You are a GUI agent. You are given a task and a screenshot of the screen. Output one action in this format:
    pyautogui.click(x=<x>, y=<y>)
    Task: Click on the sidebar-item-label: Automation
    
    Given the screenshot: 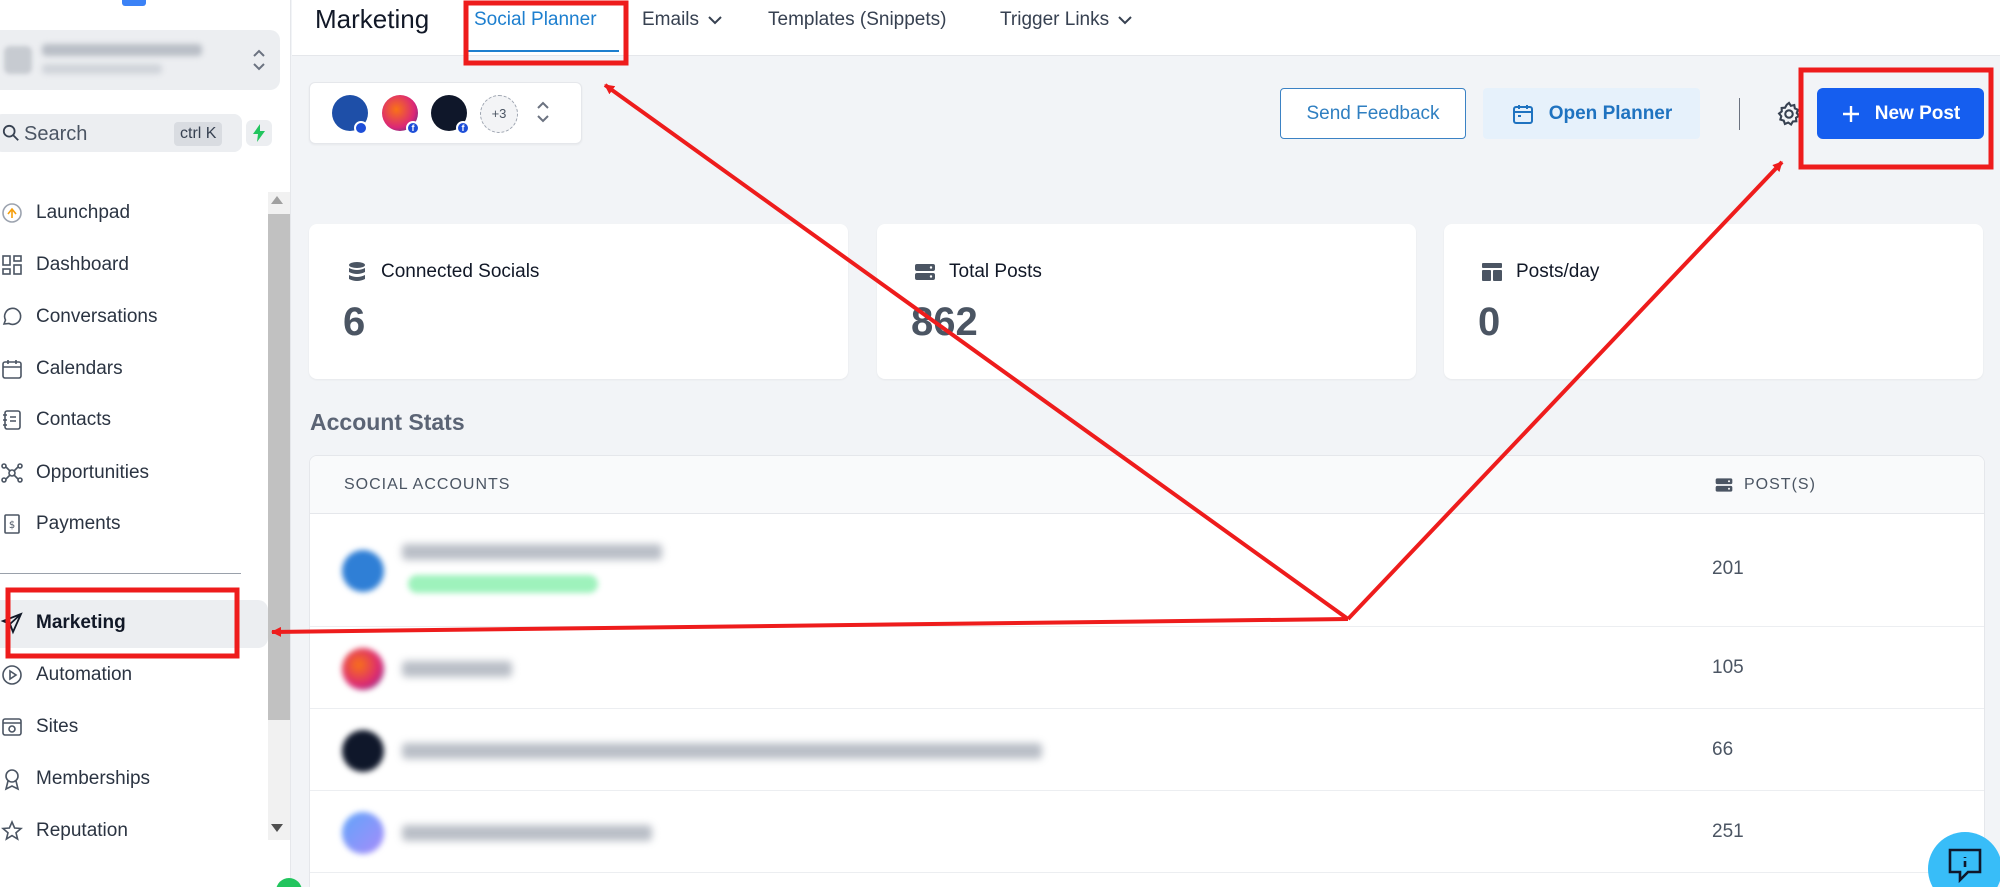 What is the action you would take?
    pyautogui.click(x=84, y=674)
    